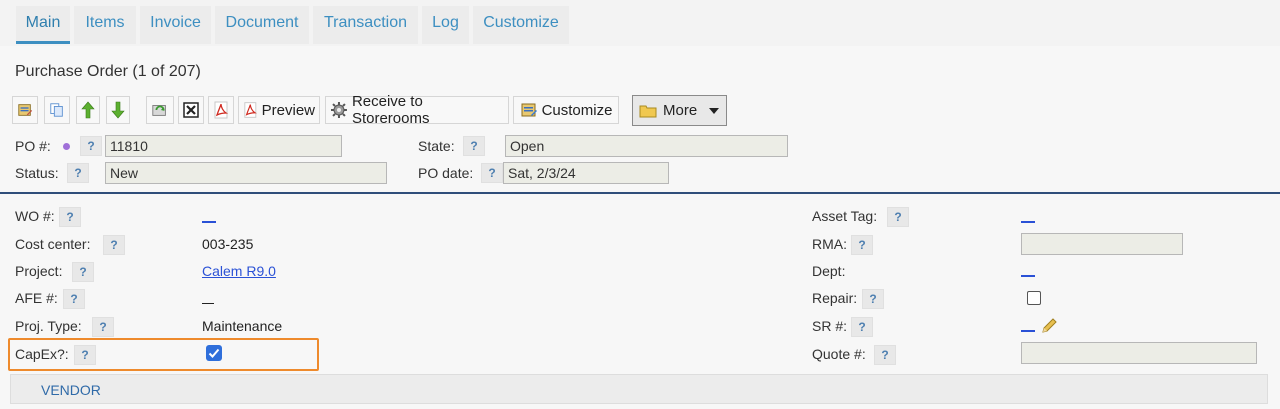  I want to click on page-title: Purchase Order (1 of 207), so click(108, 71).